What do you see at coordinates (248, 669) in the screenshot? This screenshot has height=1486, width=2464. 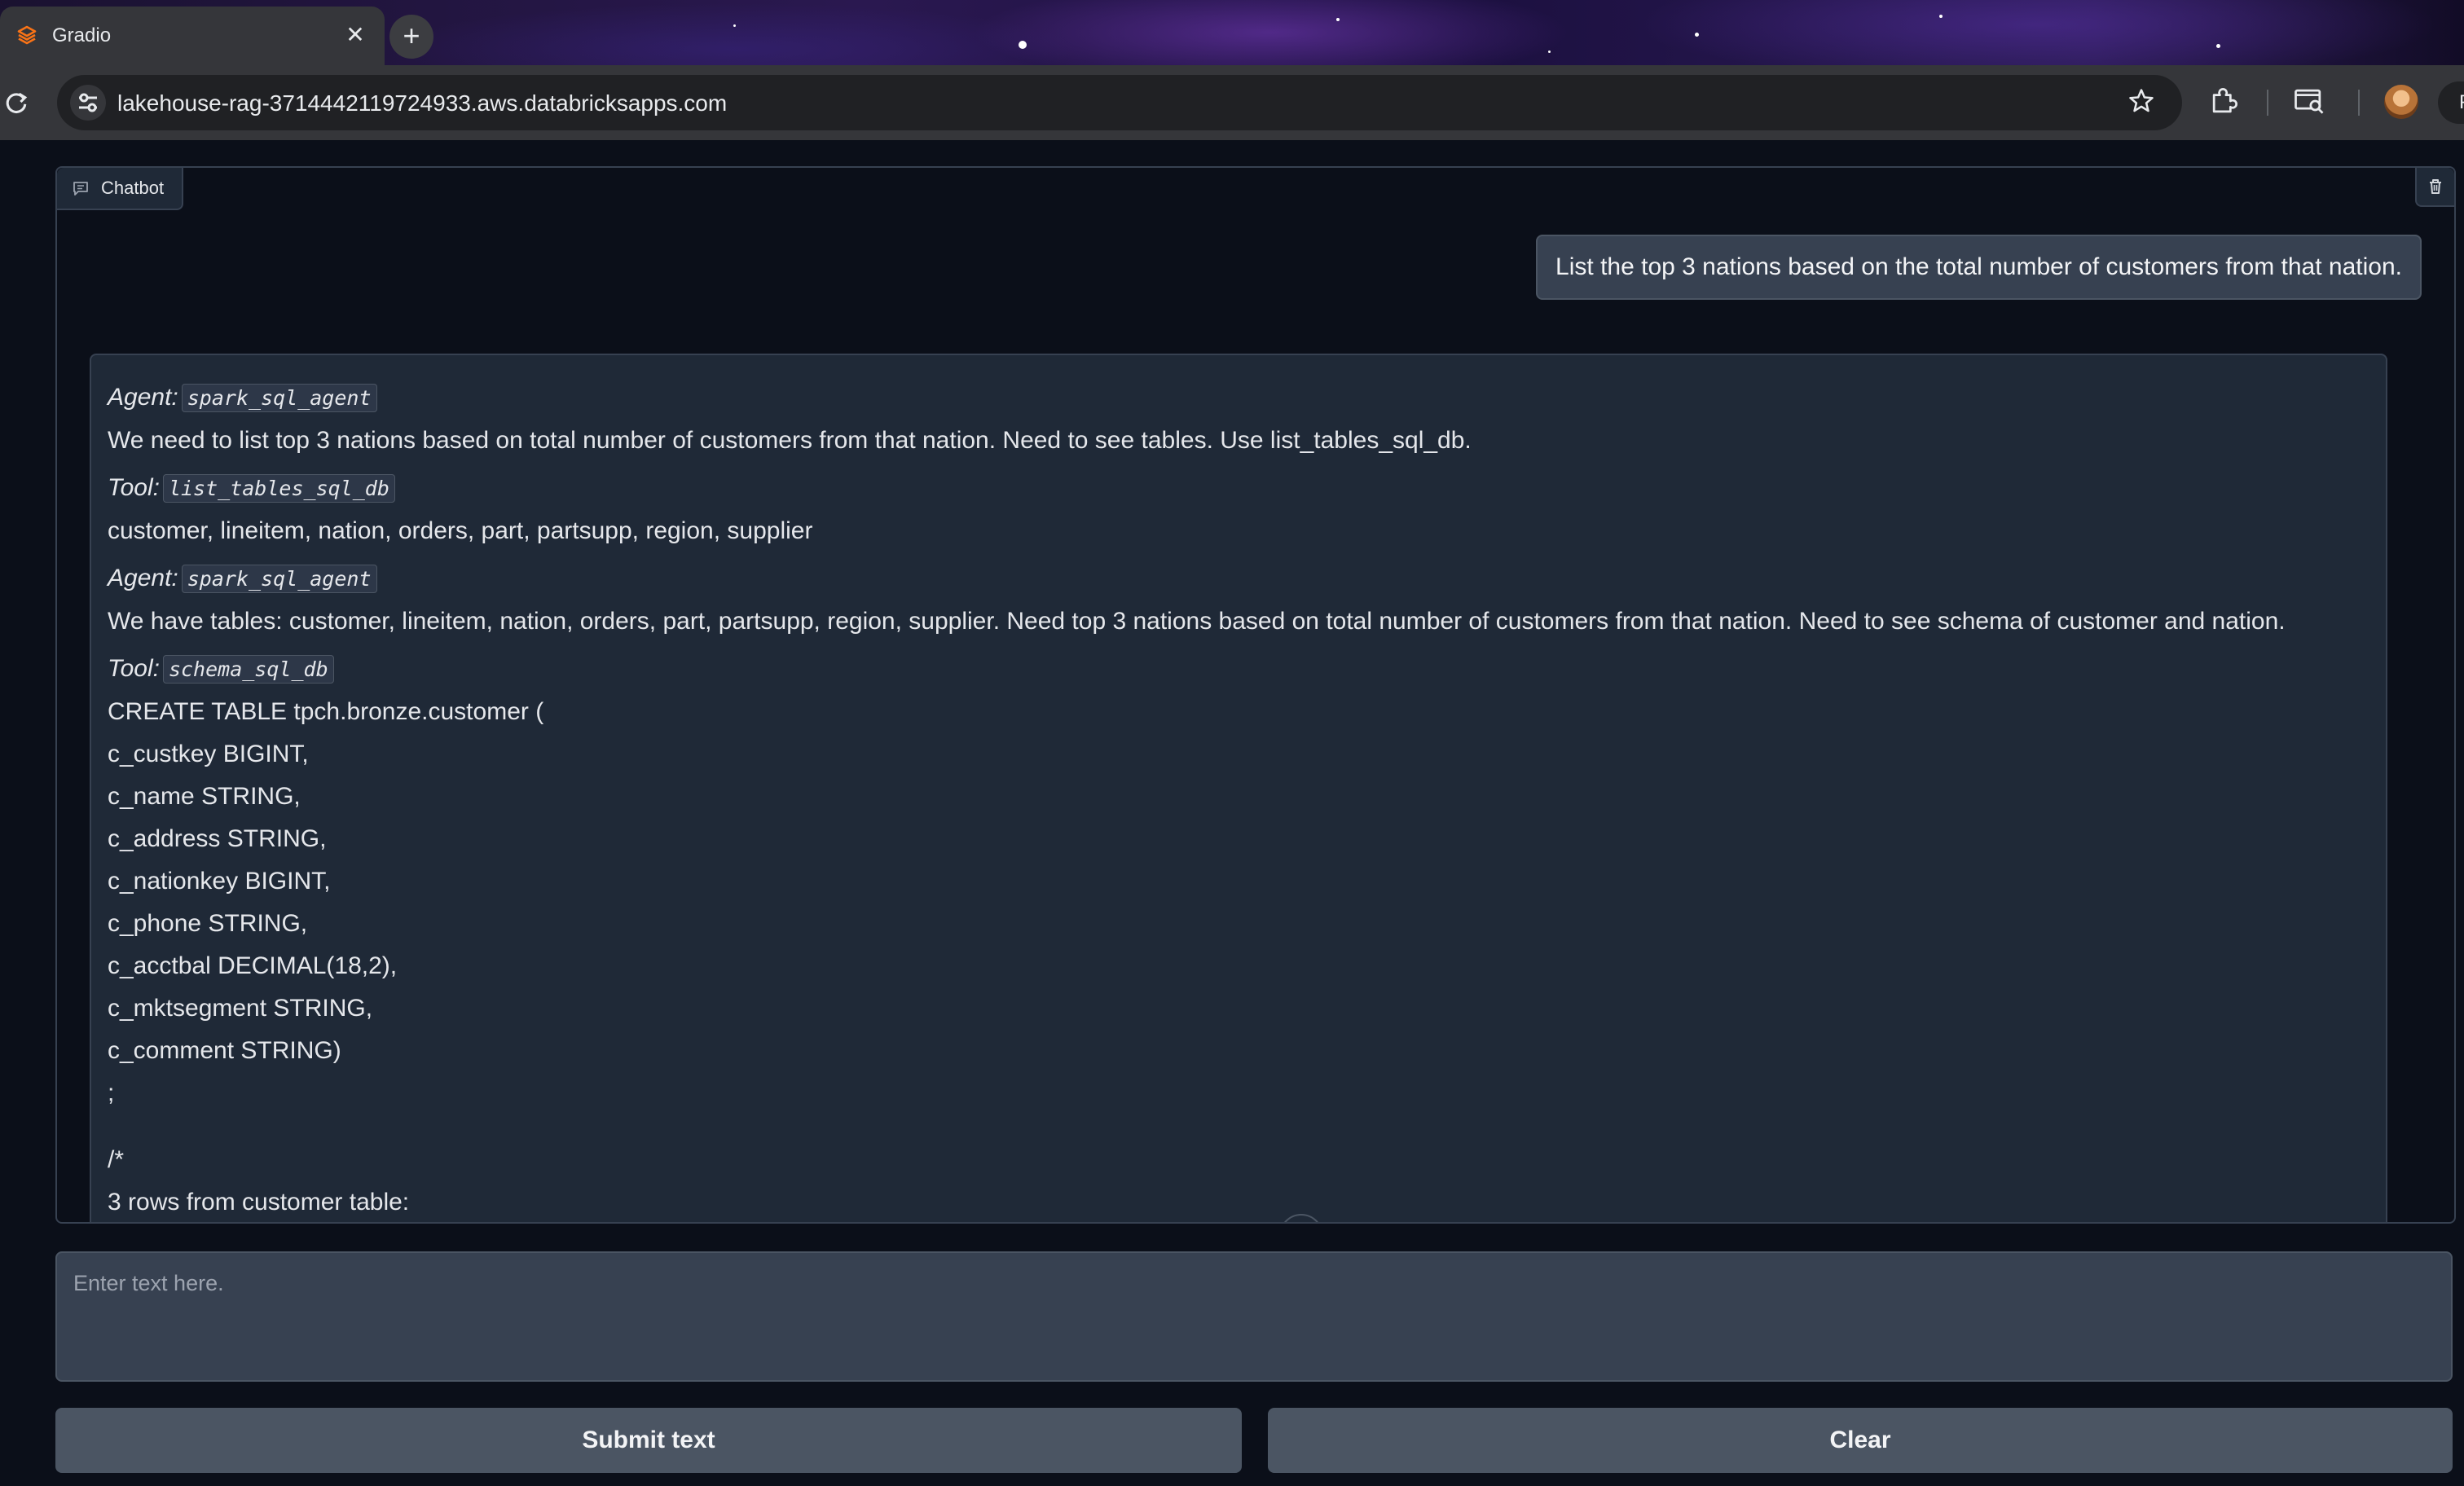 I see `tool-name: schema_sql_db` at bounding box center [248, 669].